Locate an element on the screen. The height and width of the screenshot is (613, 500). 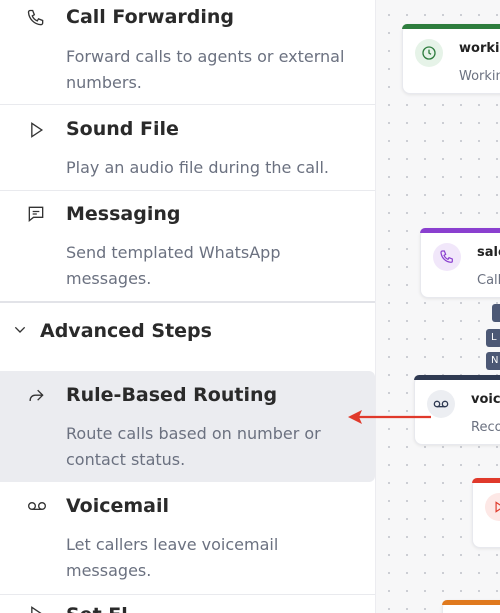
flow-node-sales: sale Call is located at coordinates (460, 263).